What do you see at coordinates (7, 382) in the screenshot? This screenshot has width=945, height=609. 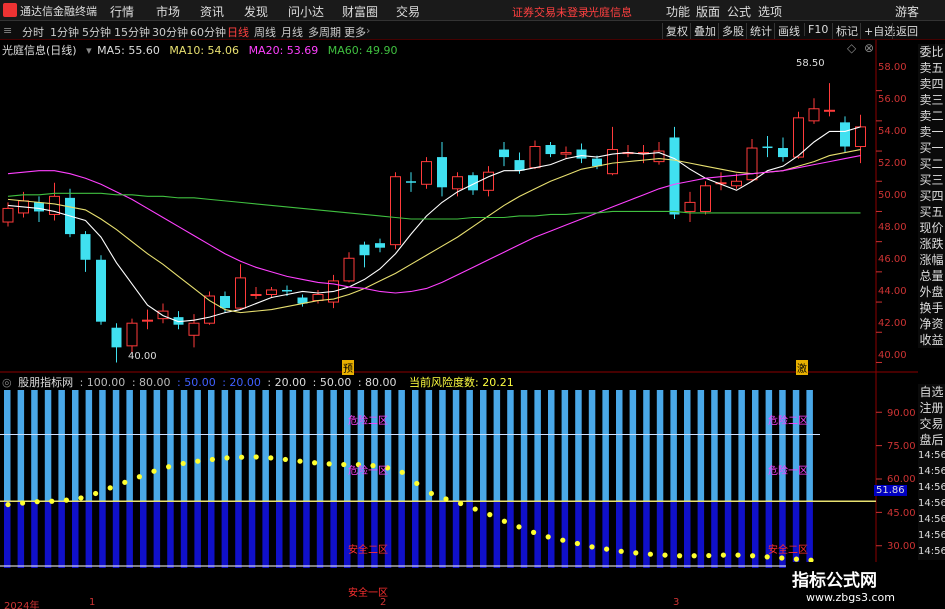 I see `dropdown-icon: ◎` at bounding box center [7, 382].